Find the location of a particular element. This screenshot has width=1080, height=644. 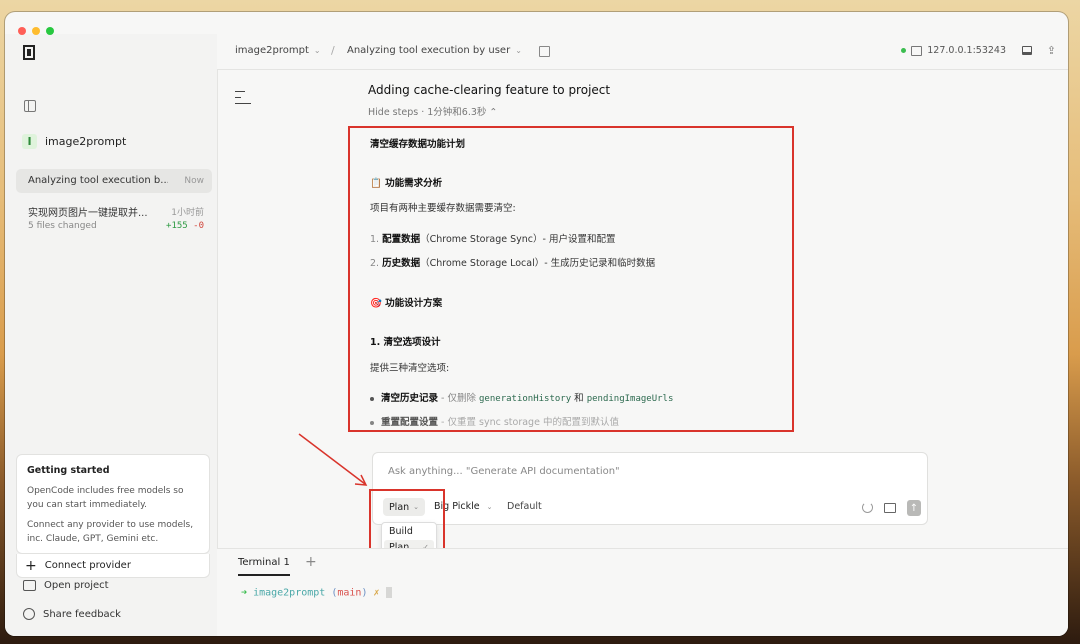

list-item-bold: 历史数据 is located at coordinates (401, 263).